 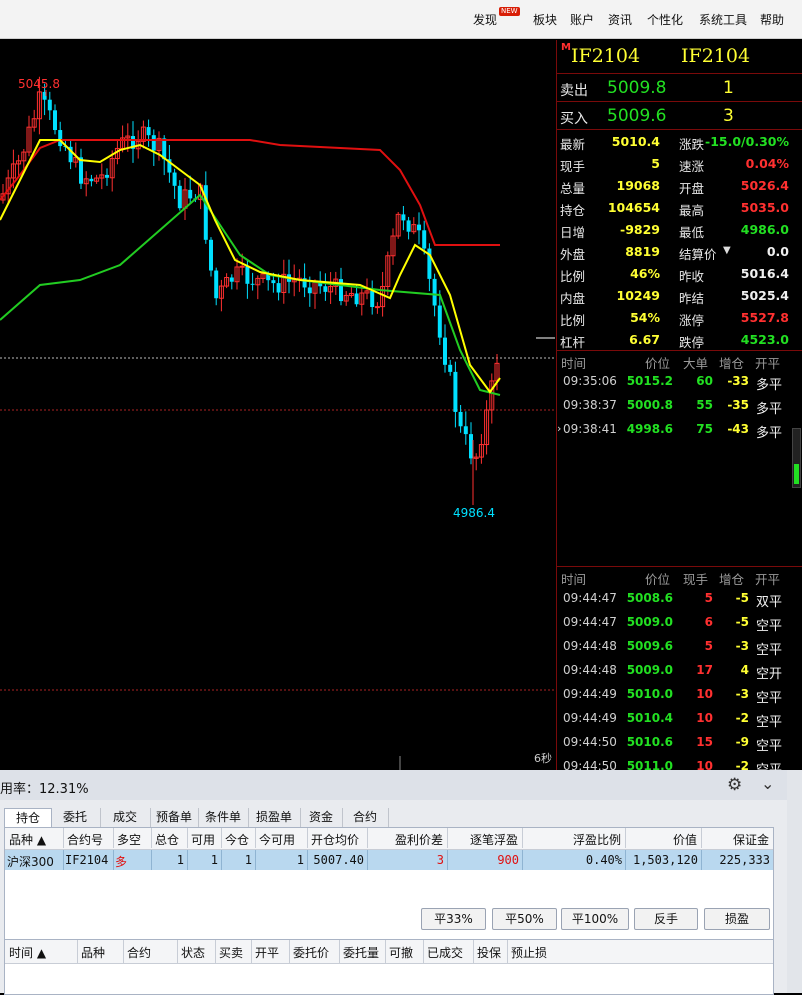 What do you see at coordinates (738, 405) in the screenshot?
I see `trade-oi-change: -35` at bounding box center [738, 405].